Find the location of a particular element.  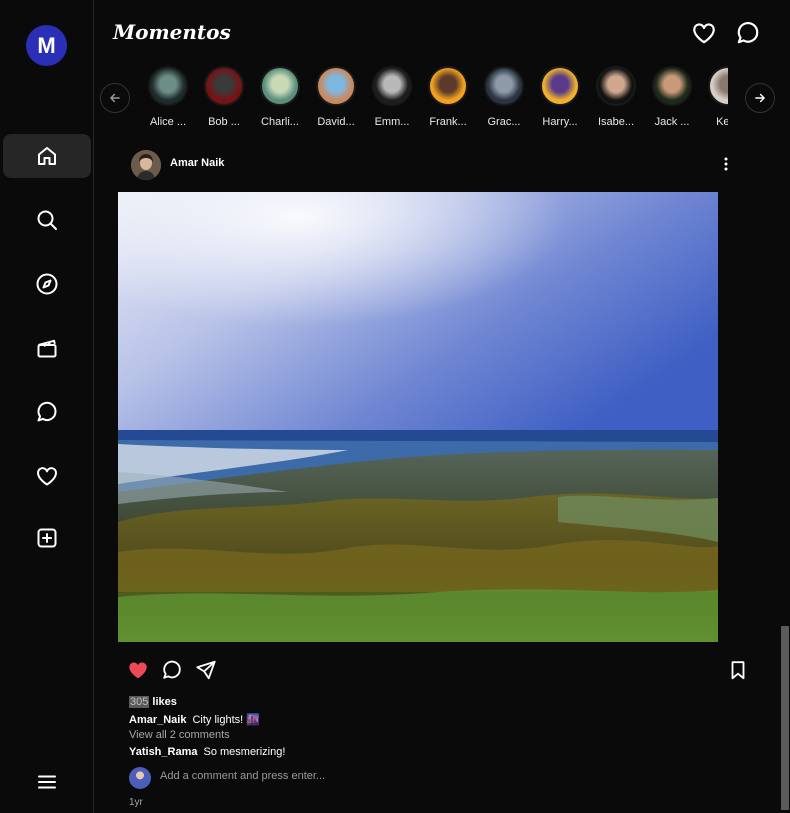

story-item: Kelly is located at coordinates (714, 97).